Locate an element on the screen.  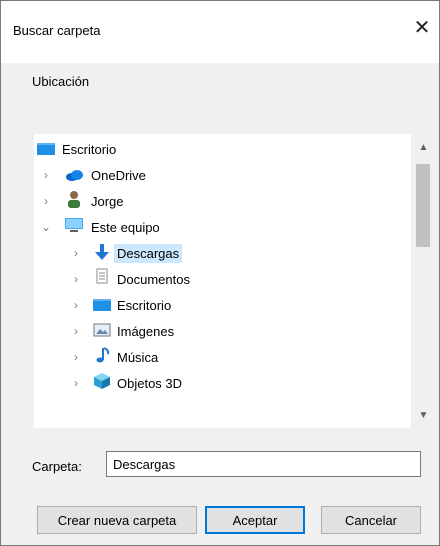
documents-icon is located at coordinates (102, 276).